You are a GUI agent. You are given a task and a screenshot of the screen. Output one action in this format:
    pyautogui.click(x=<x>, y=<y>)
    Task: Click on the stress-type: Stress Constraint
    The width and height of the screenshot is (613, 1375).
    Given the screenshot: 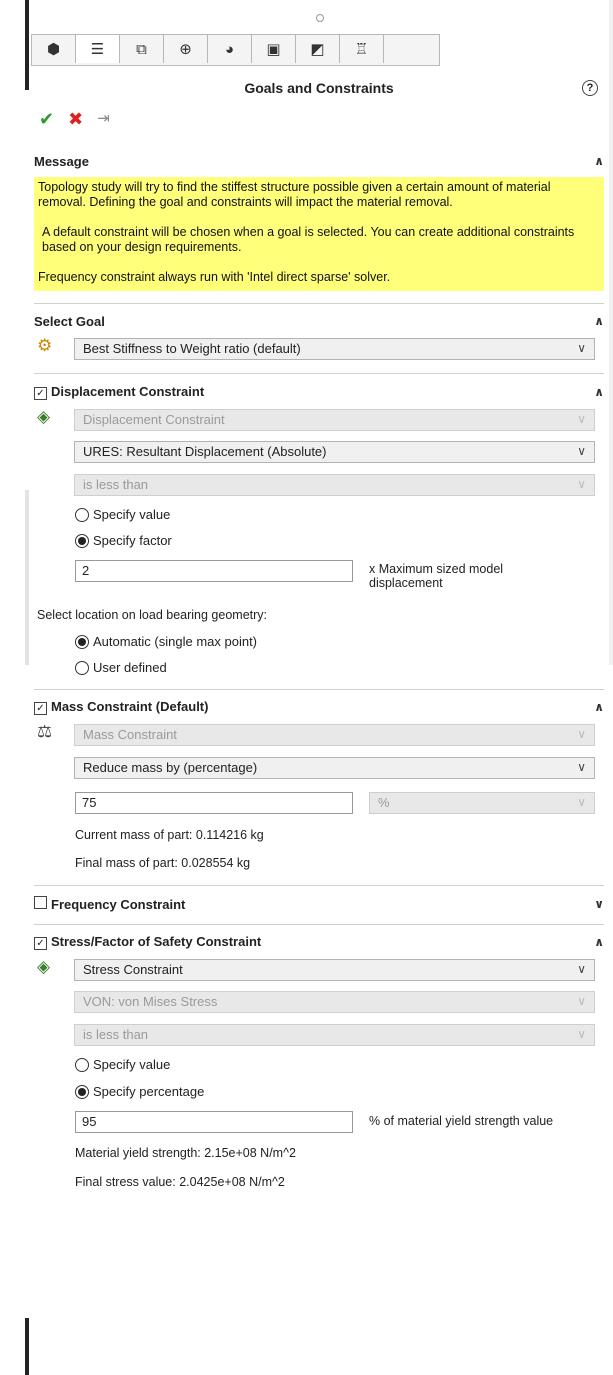 What is the action you would take?
    pyautogui.click(x=133, y=969)
    